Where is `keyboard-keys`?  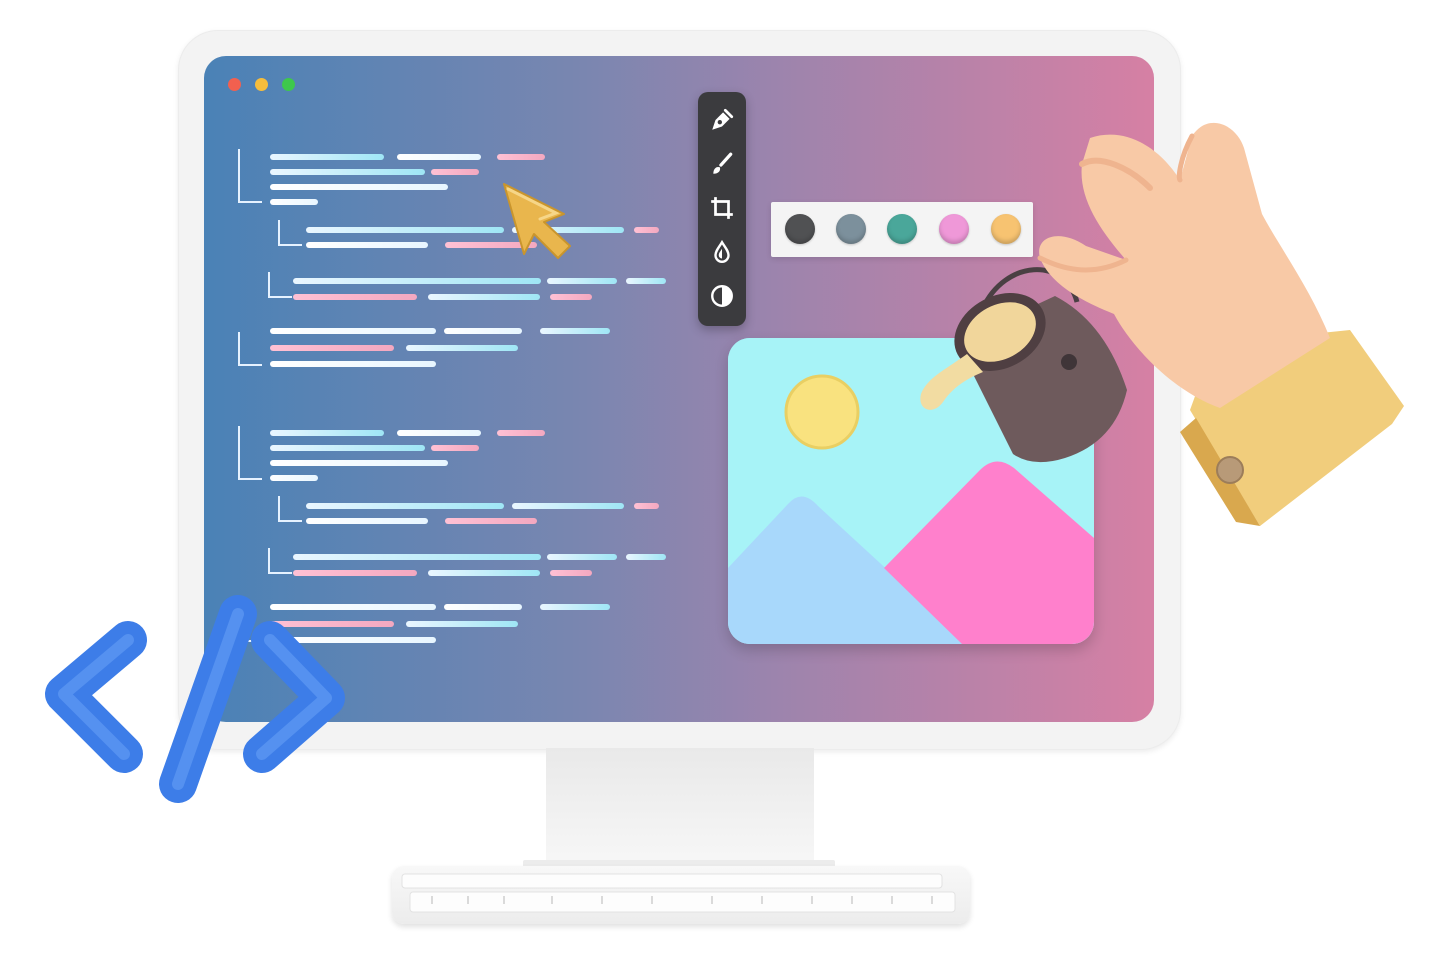
keyboard-keys is located at coordinates (678, 893).